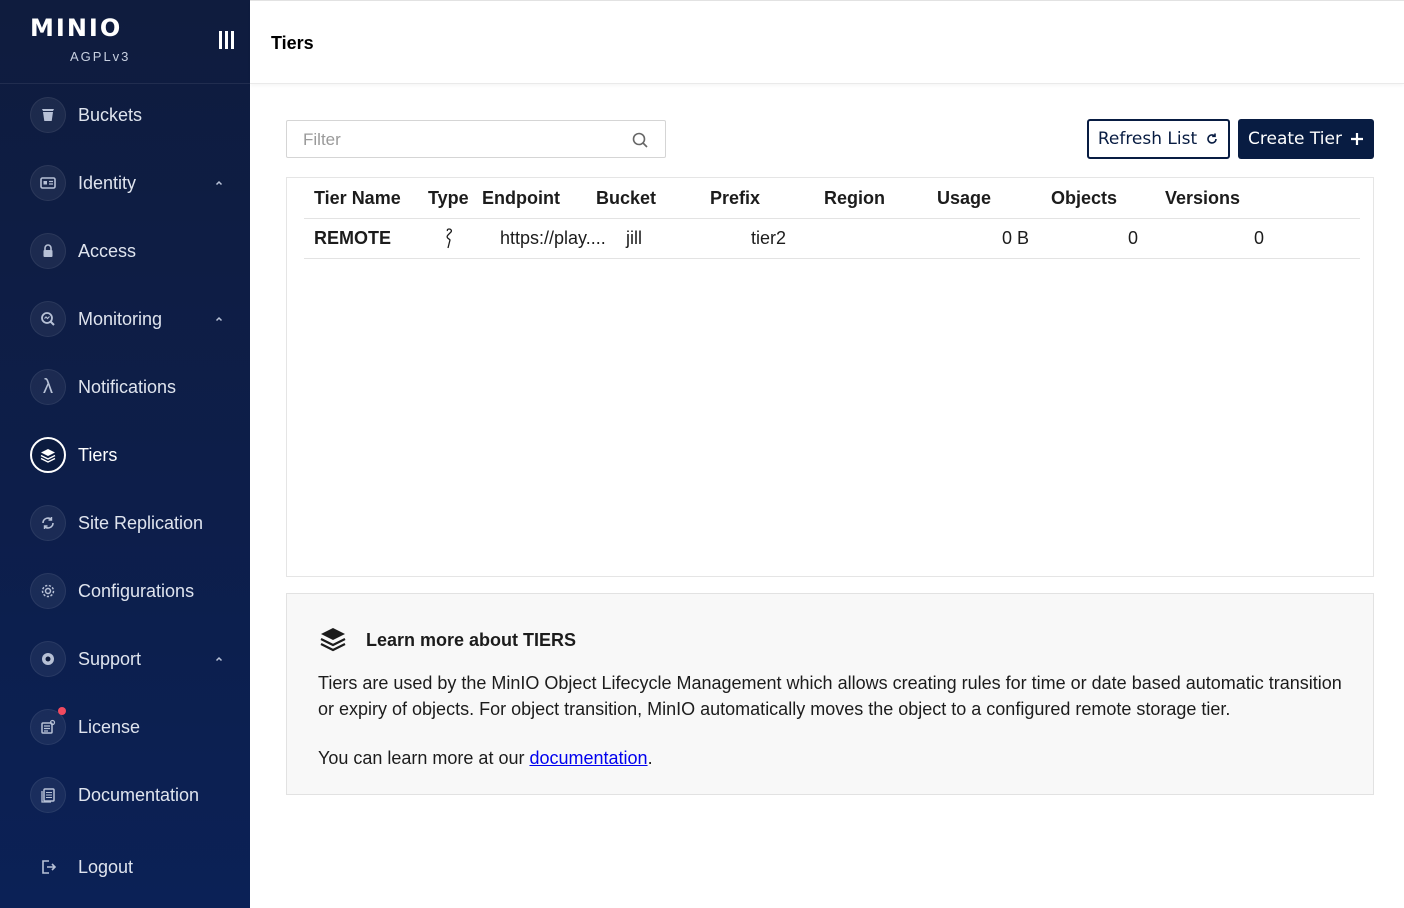  Describe the element at coordinates (357, 198) in the screenshot. I see `column-header-tier-name: Tier Name` at that location.